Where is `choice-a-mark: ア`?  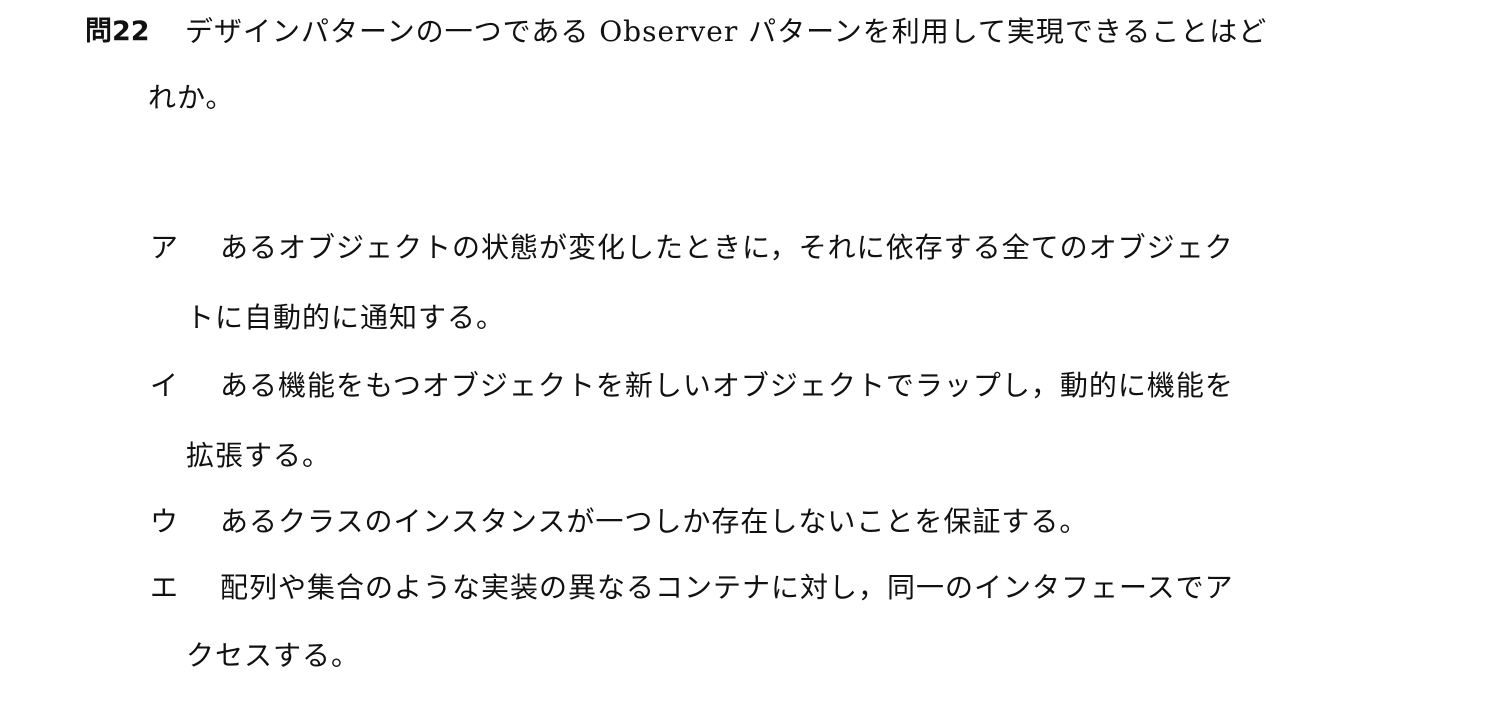 choice-a-mark: ア is located at coordinates (164, 247).